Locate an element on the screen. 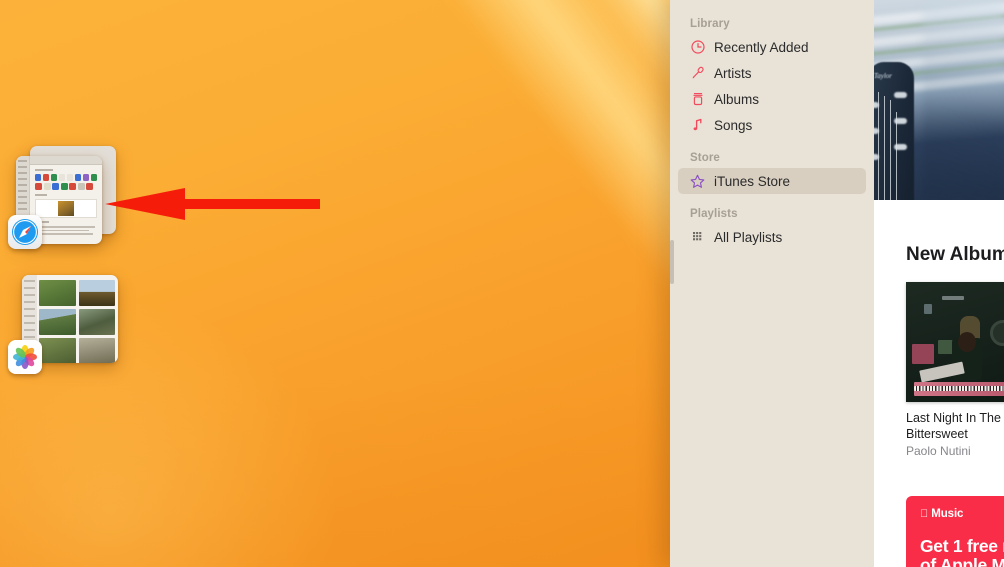  minimized-window-photos is located at coordinates (70, 325).